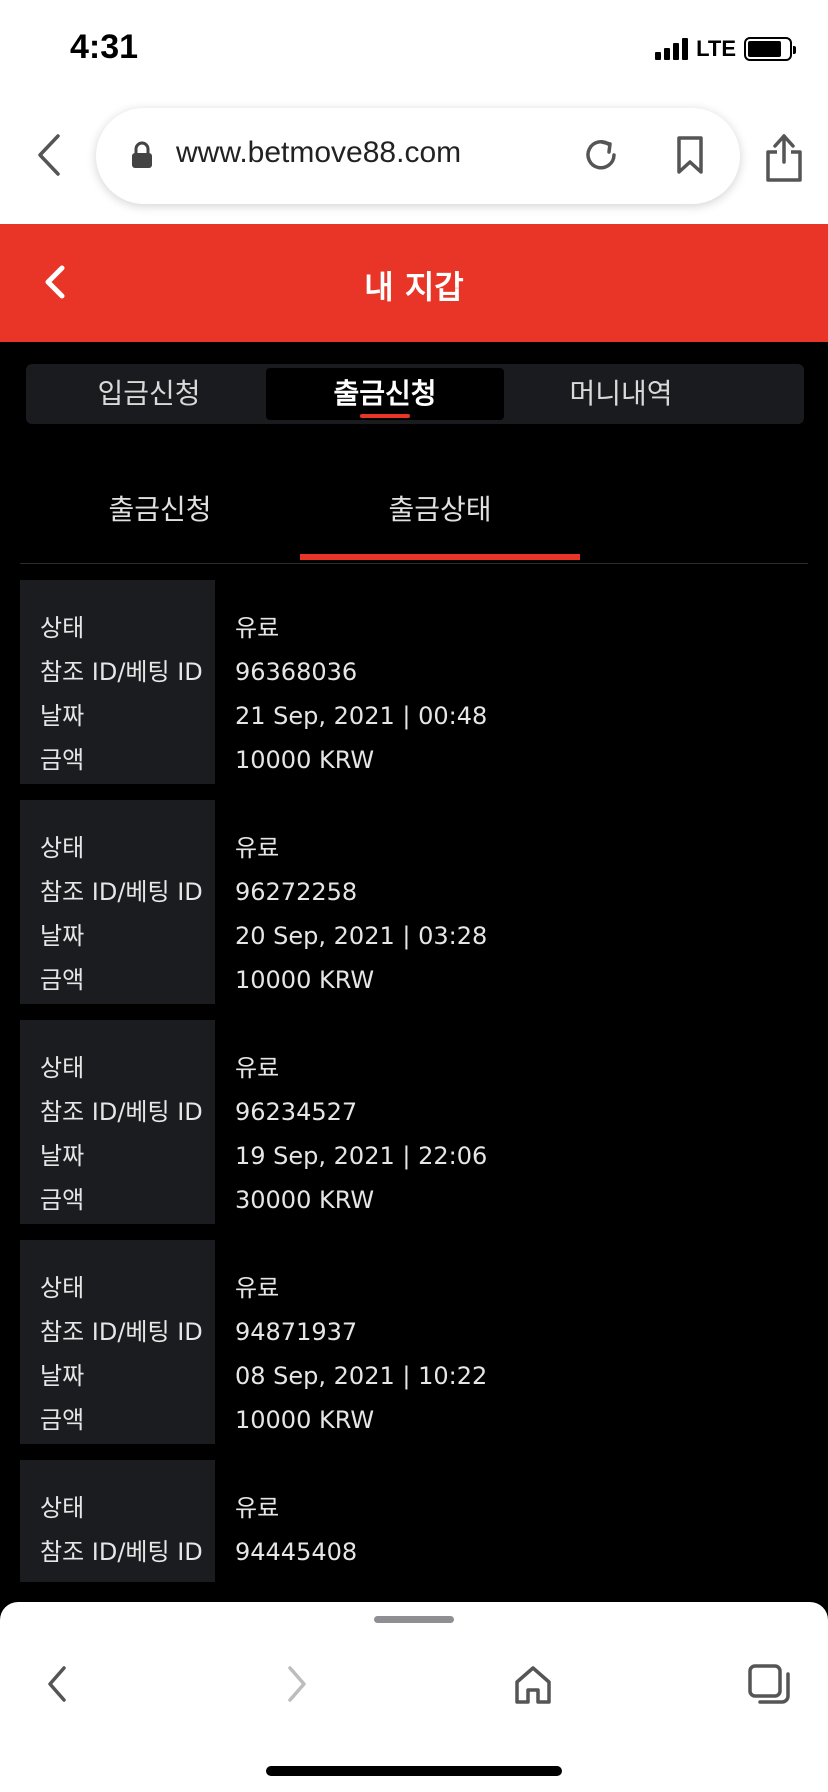 The width and height of the screenshot is (828, 1792). Describe the element at coordinates (361, 1376) in the screenshot. I see `value-date: 08 Sep, 2021 | 10:22` at that location.